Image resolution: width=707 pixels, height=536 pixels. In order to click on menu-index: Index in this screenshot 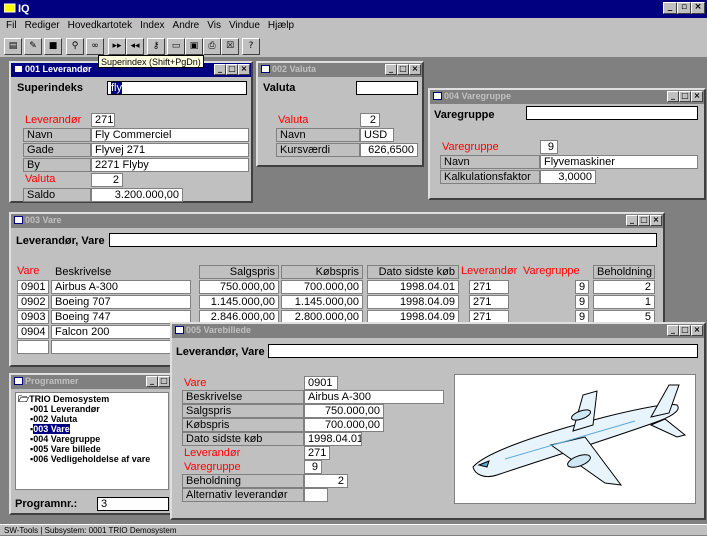, I will do `click(152, 28)`.